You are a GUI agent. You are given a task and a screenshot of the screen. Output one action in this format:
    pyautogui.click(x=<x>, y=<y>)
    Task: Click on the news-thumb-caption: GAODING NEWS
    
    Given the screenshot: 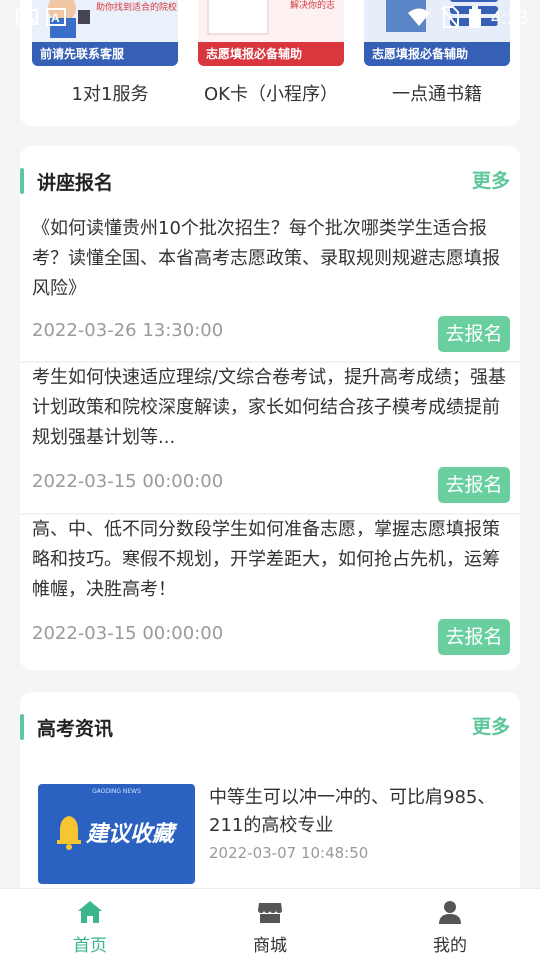 What is the action you would take?
    pyautogui.click(x=116, y=791)
    